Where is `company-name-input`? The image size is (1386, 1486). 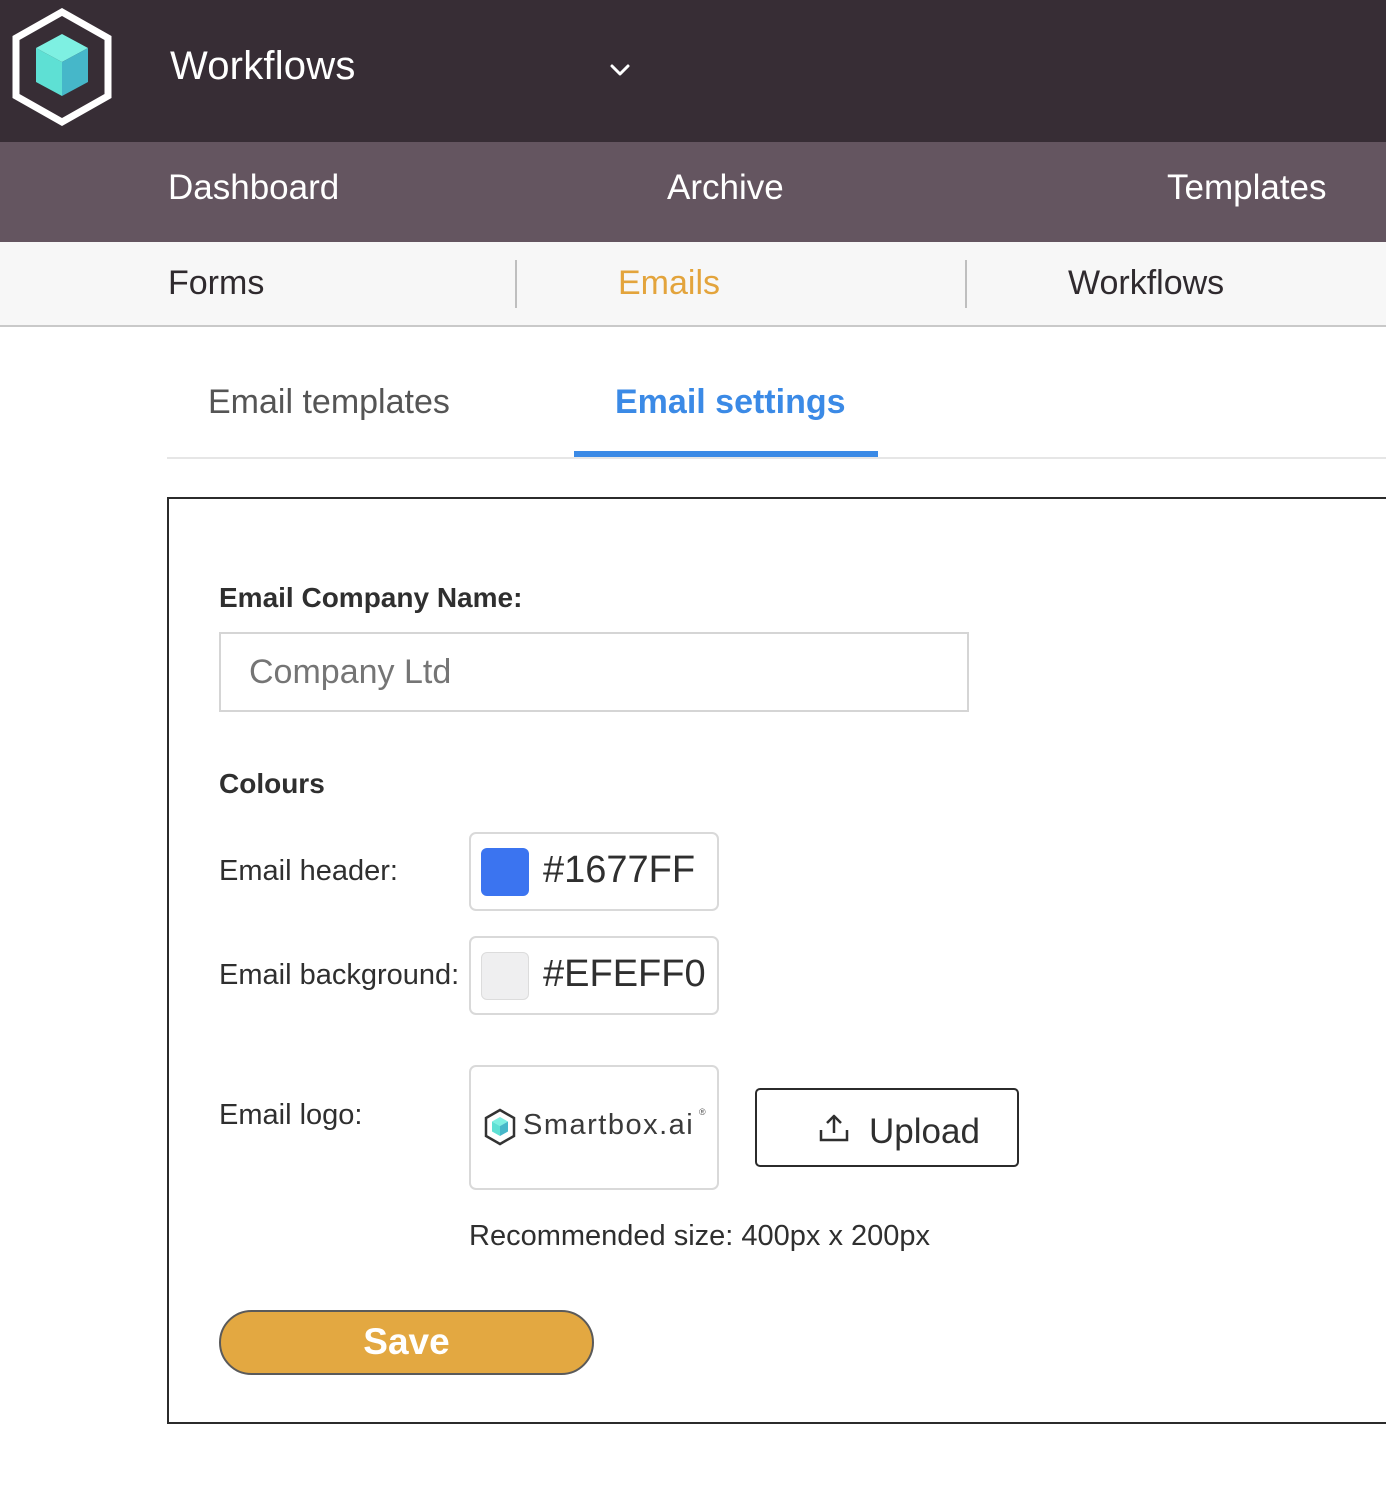
company-name-input is located at coordinates (594, 672).